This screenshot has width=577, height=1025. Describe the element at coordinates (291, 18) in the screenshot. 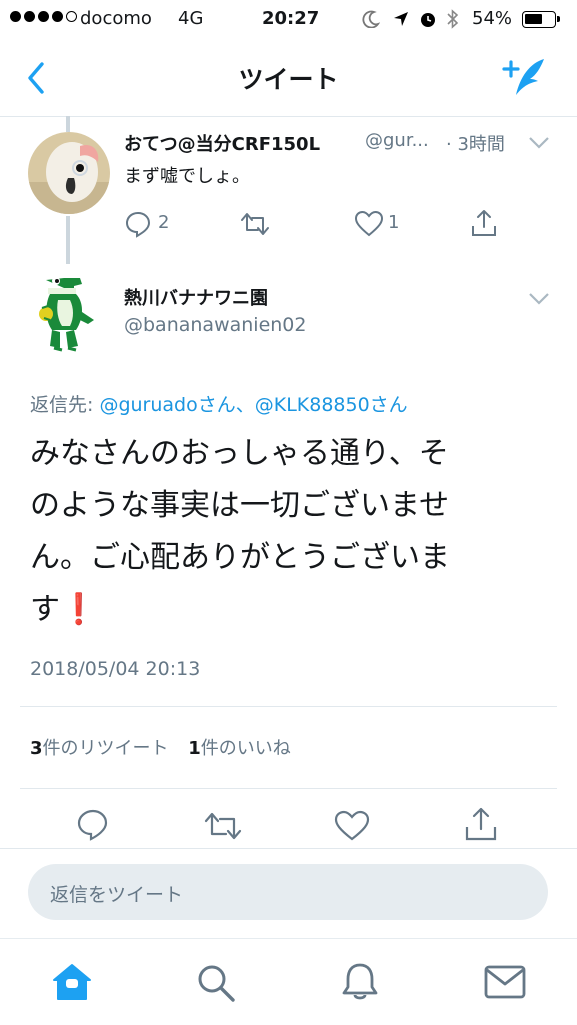

I see `clock: 20:27` at that location.